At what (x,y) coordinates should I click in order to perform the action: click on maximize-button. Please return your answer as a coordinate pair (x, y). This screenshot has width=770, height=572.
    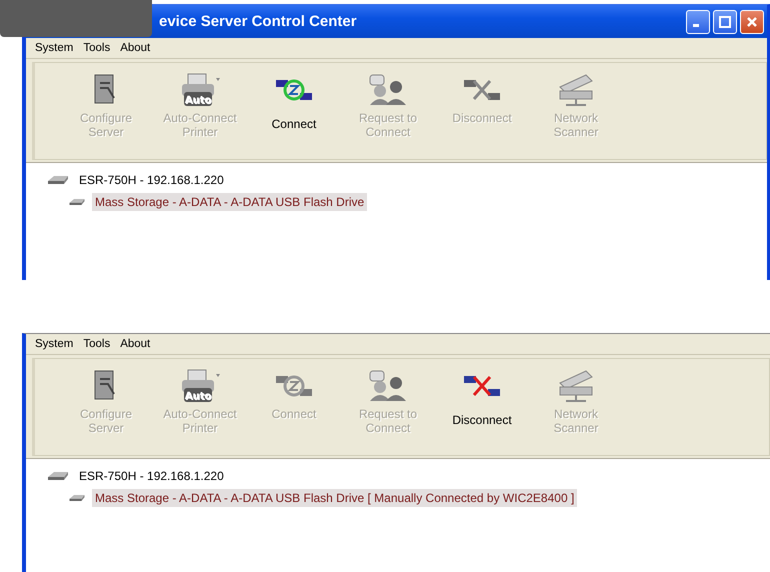
    Looking at the image, I should click on (725, 22).